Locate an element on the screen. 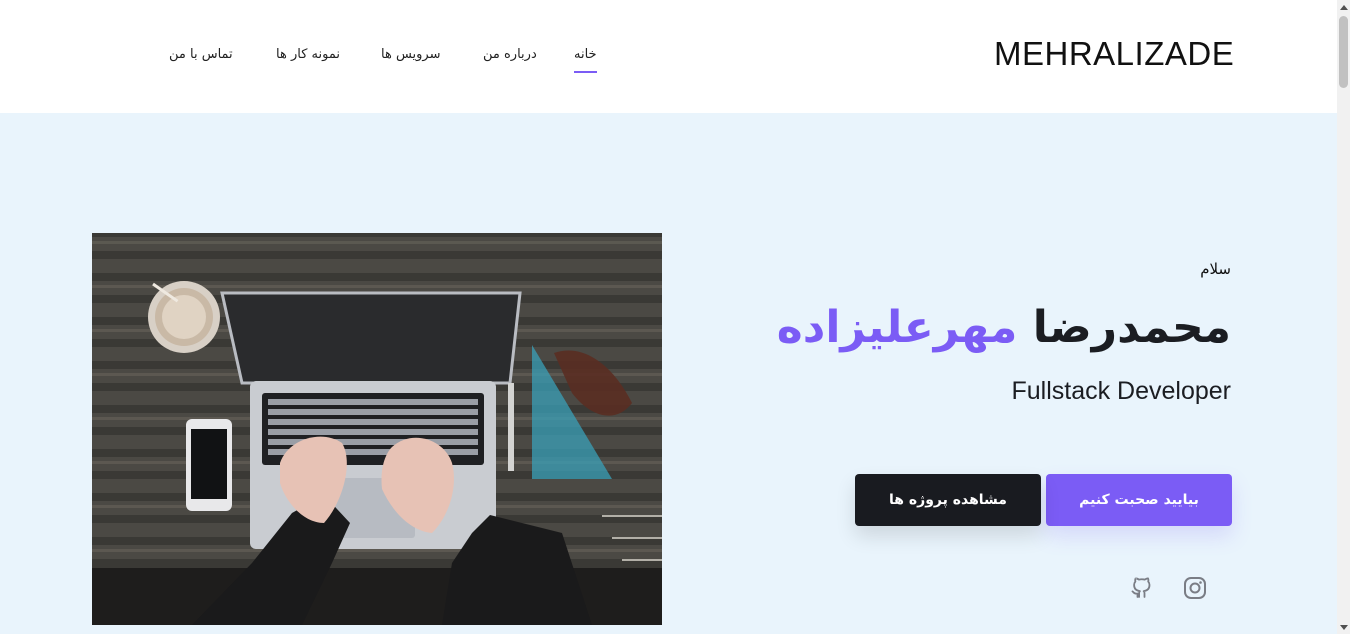 Image resolution: width=1366 pixels, height=634 pixels. nav-item-home: خانه is located at coordinates (585, 58).